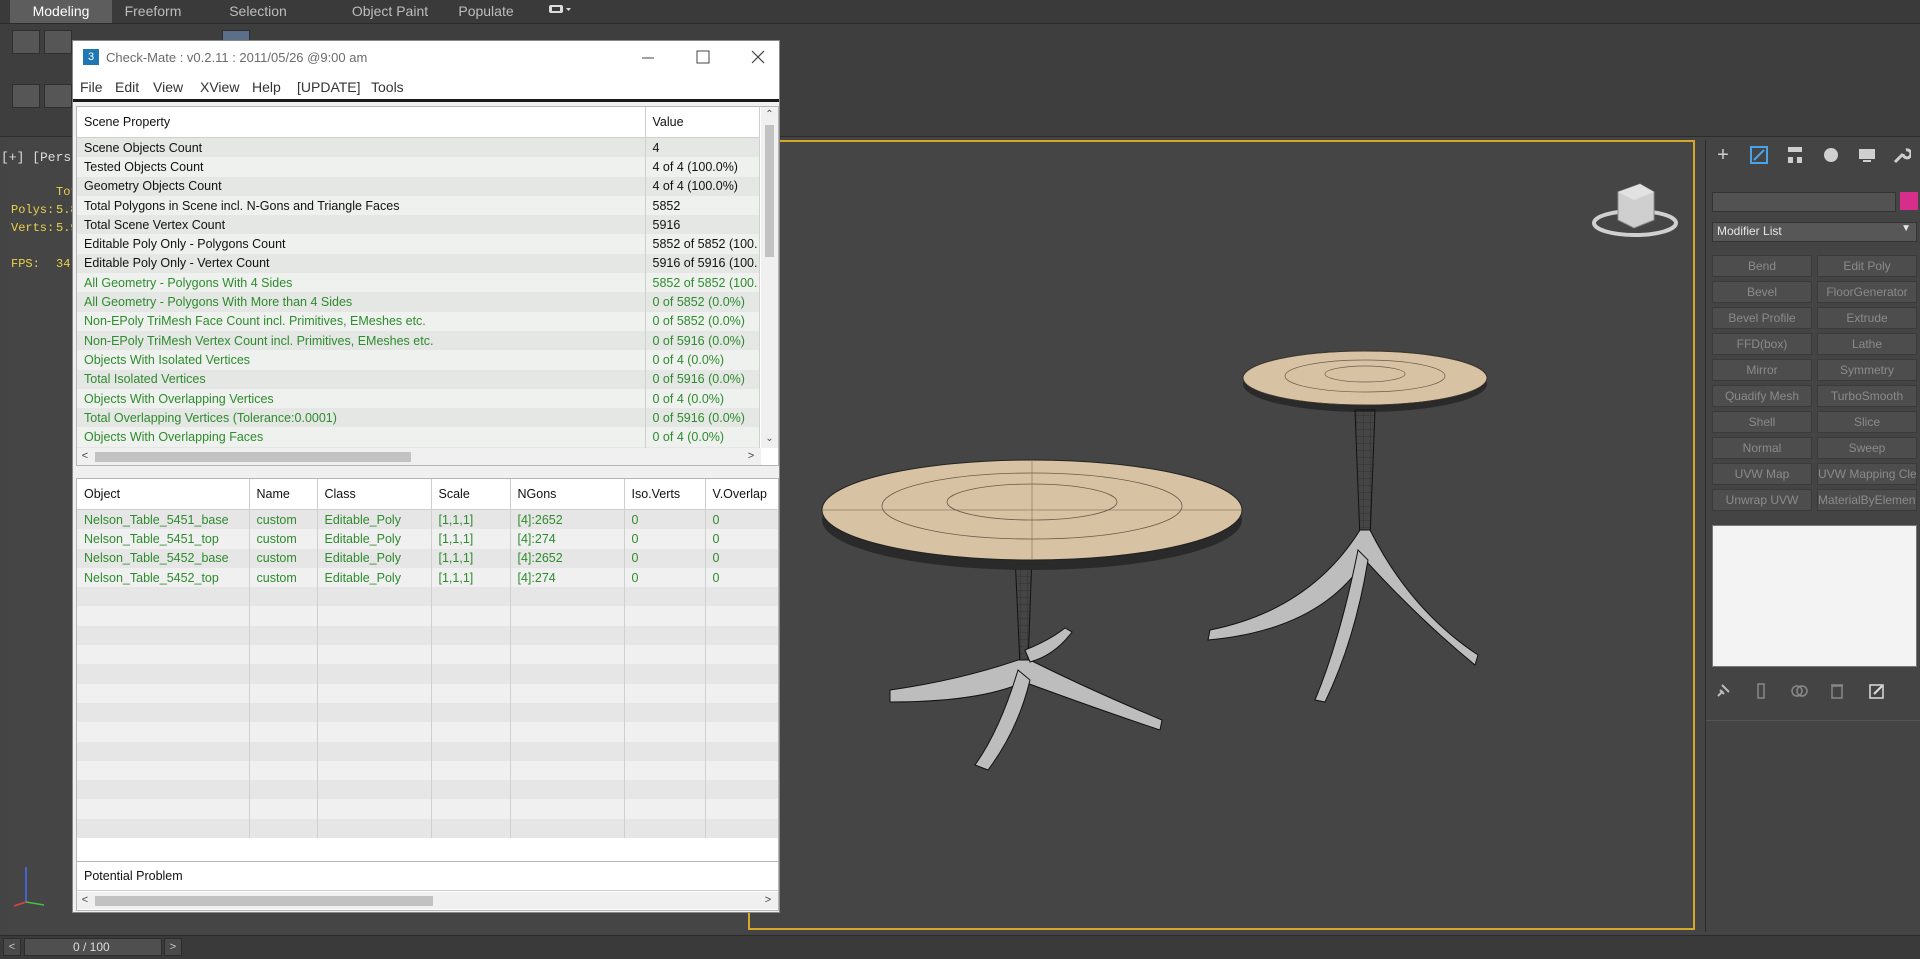 The image size is (1920, 959). I want to click on show-end-result-icon, so click(1761, 691).